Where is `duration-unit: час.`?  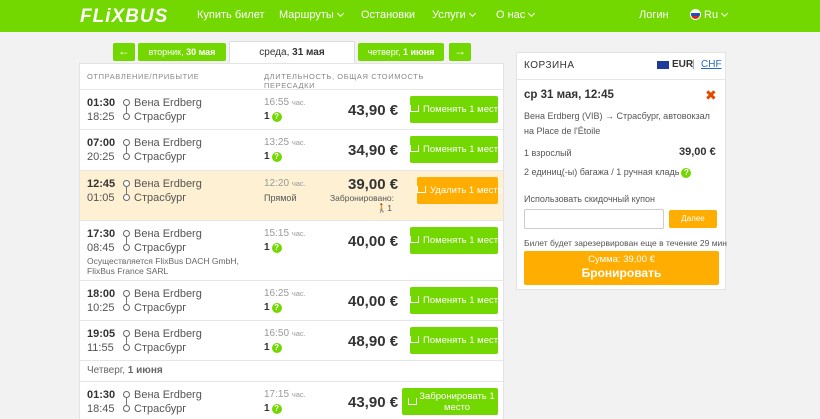
duration-unit: час. is located at coordinates (298, 333).